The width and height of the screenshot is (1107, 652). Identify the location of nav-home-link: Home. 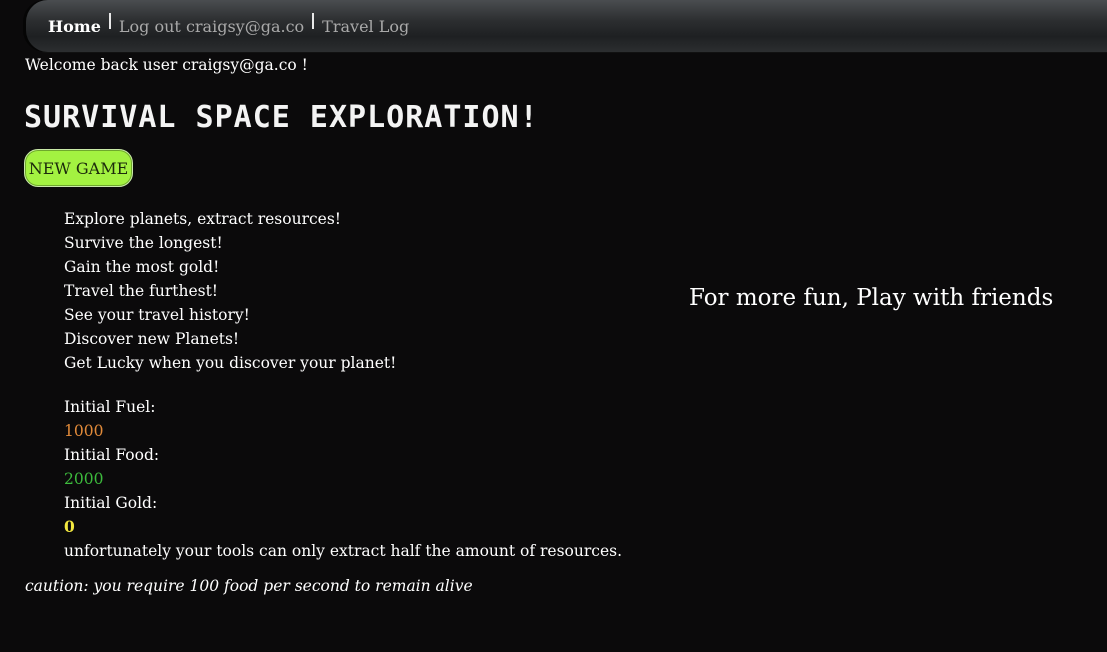
(74, 26).